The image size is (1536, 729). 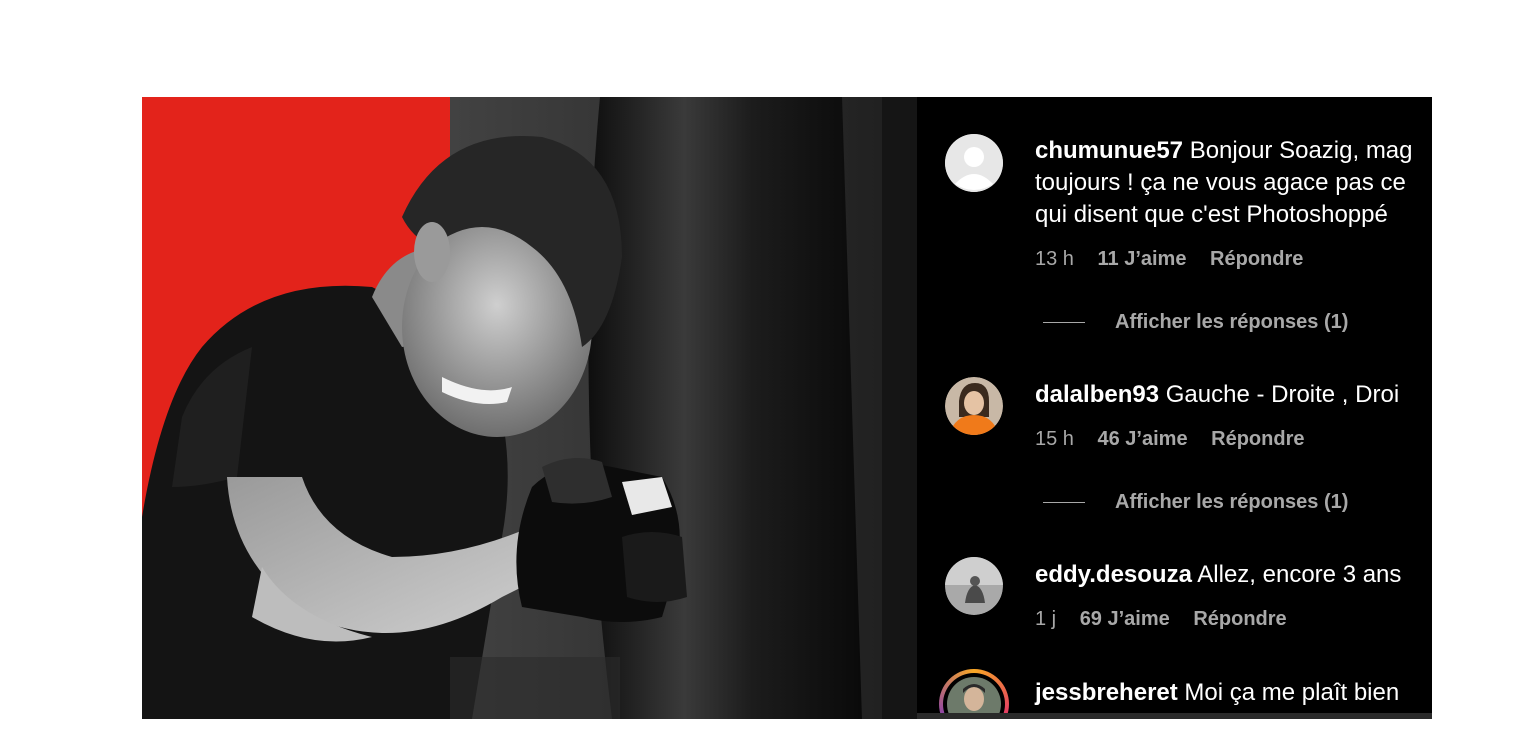 What do you see at coordinates (1301, 150) in the screenshot?
I see `comment-text-line-1: Bonjour Soazig, mag` at bounding box center [1301, 150].